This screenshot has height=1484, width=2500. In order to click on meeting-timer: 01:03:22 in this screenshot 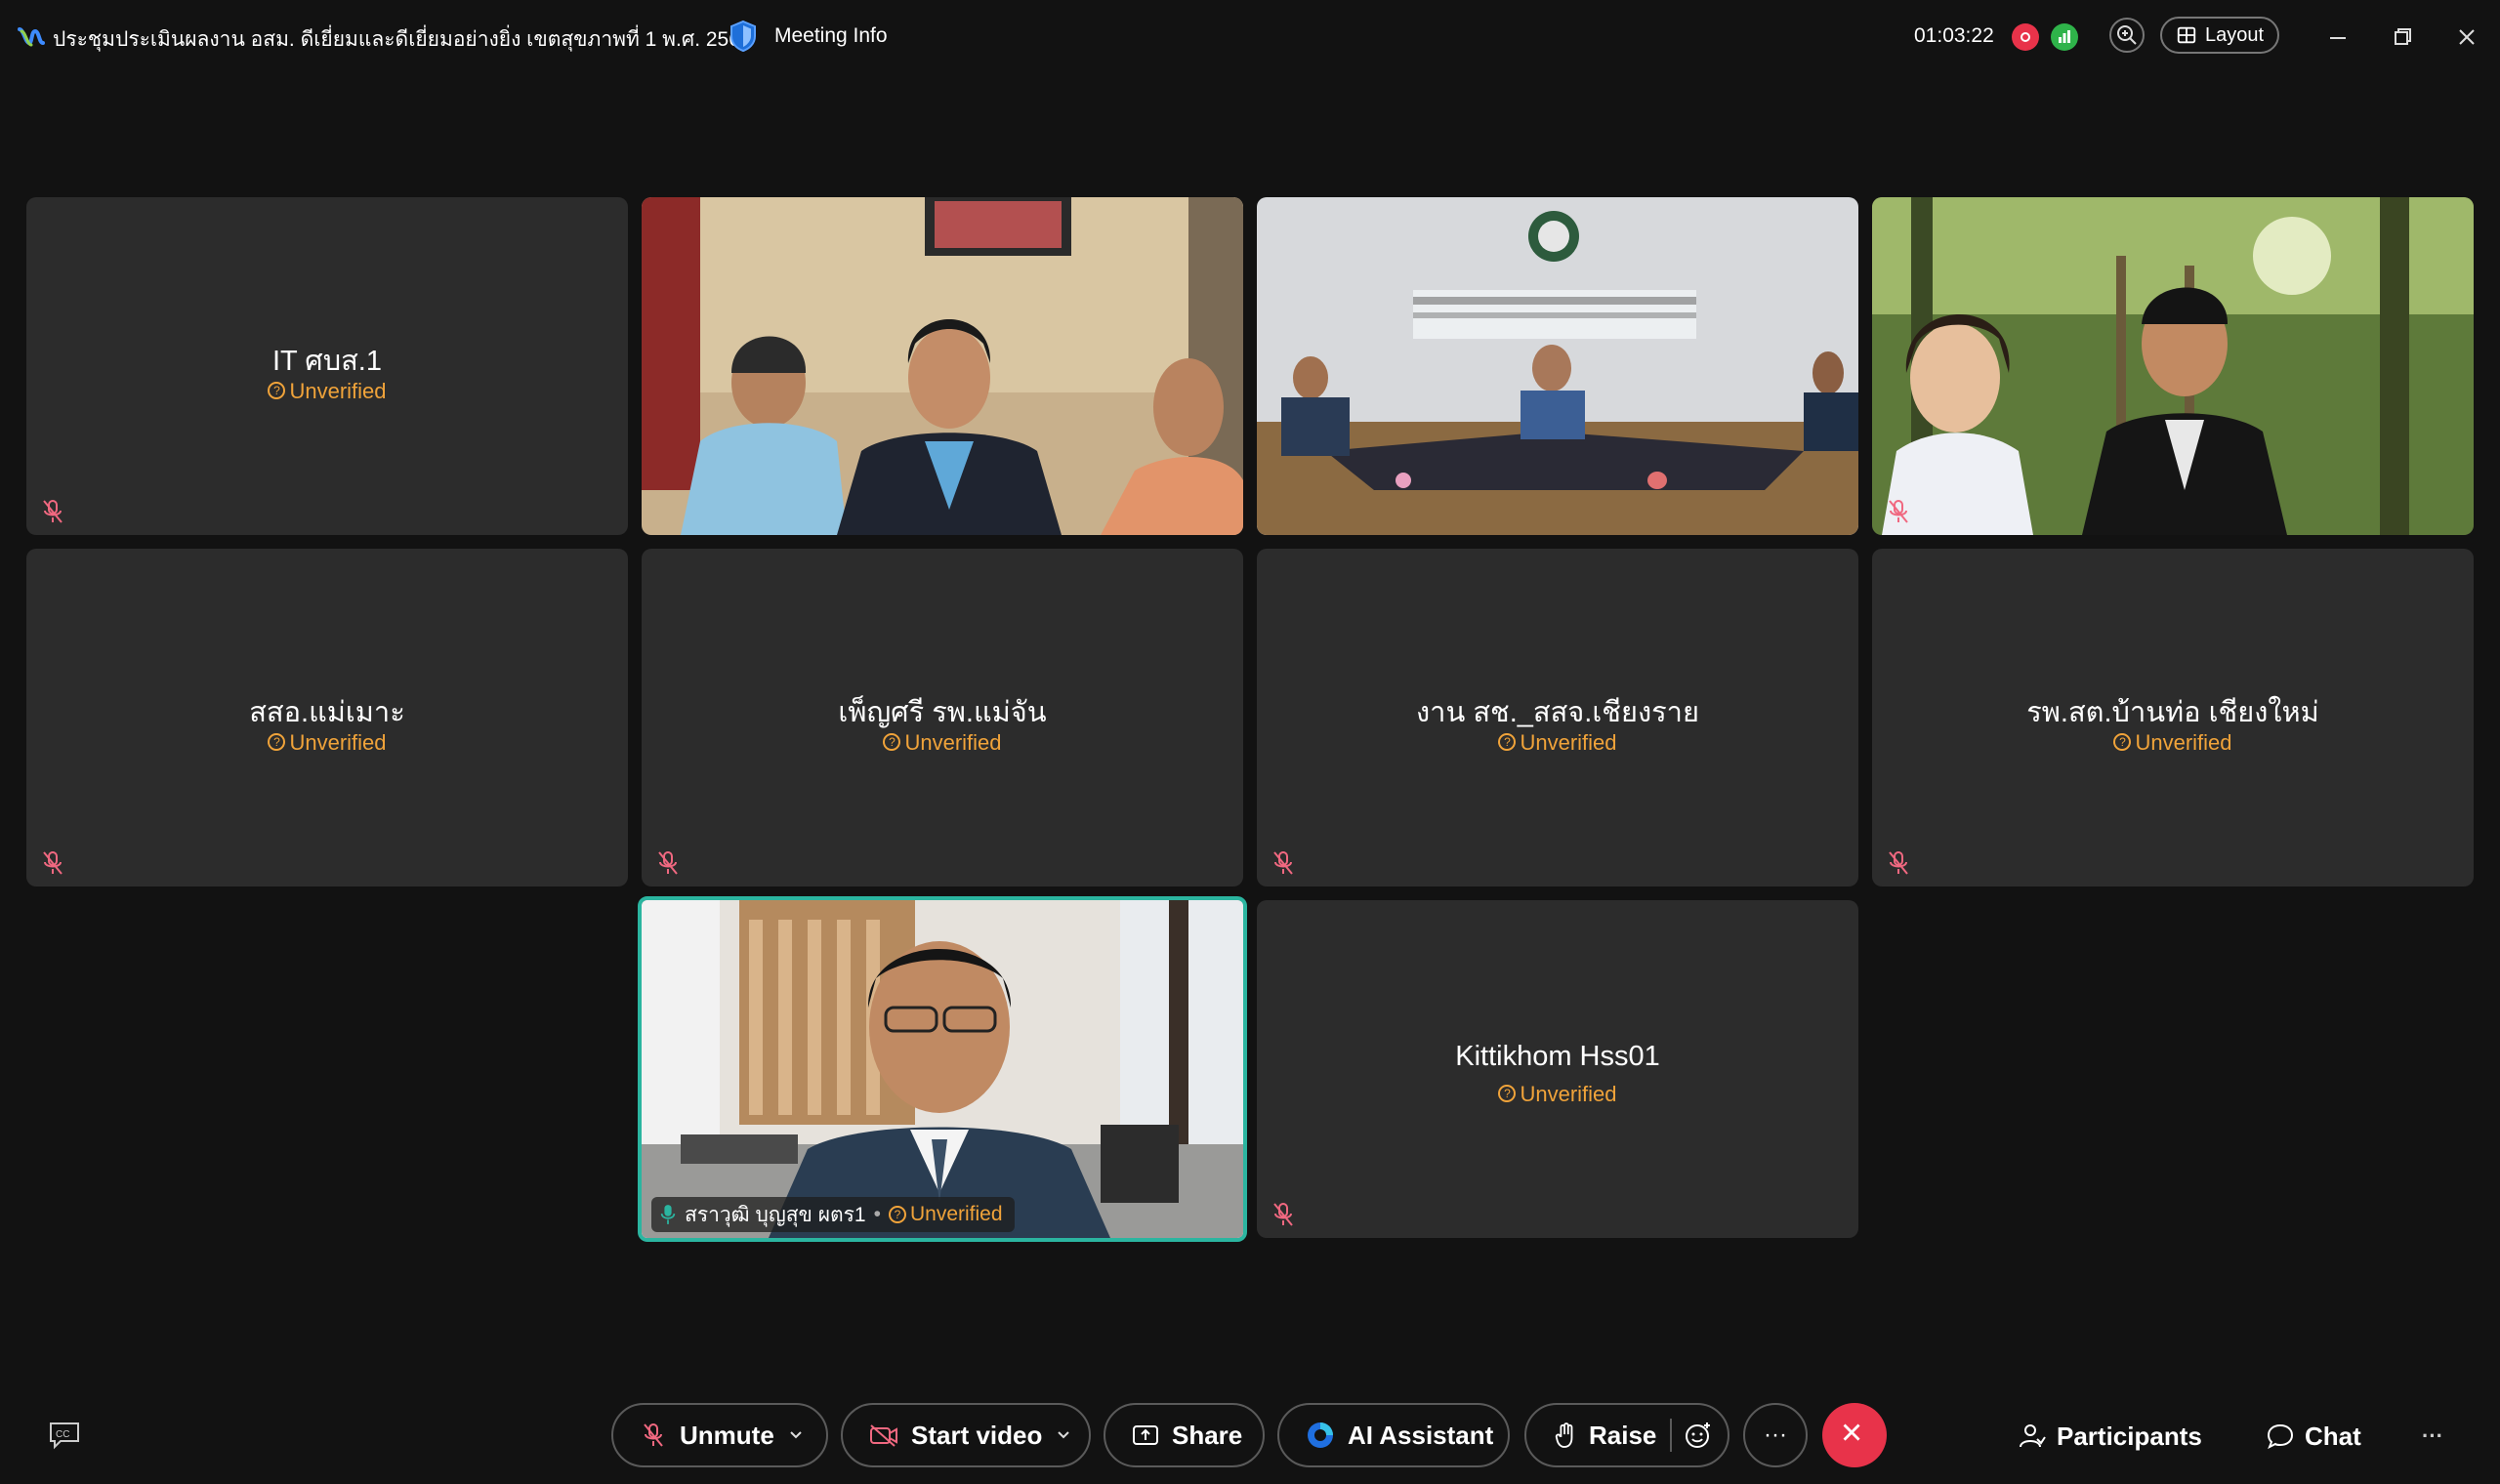, I will do `click(1954, 36)`.